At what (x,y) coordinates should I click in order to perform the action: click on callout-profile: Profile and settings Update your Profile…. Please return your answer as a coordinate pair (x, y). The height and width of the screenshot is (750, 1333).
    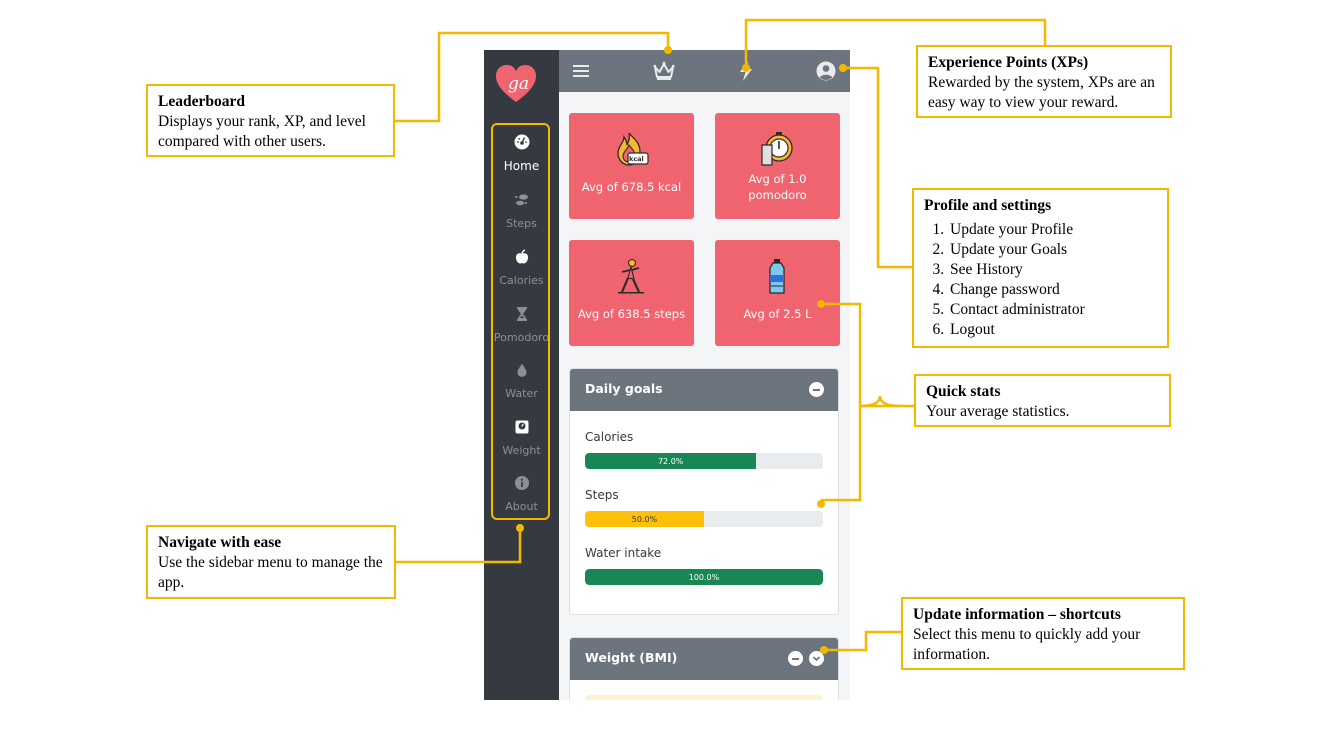
    Looking at the image, I should click on (1040, 268).